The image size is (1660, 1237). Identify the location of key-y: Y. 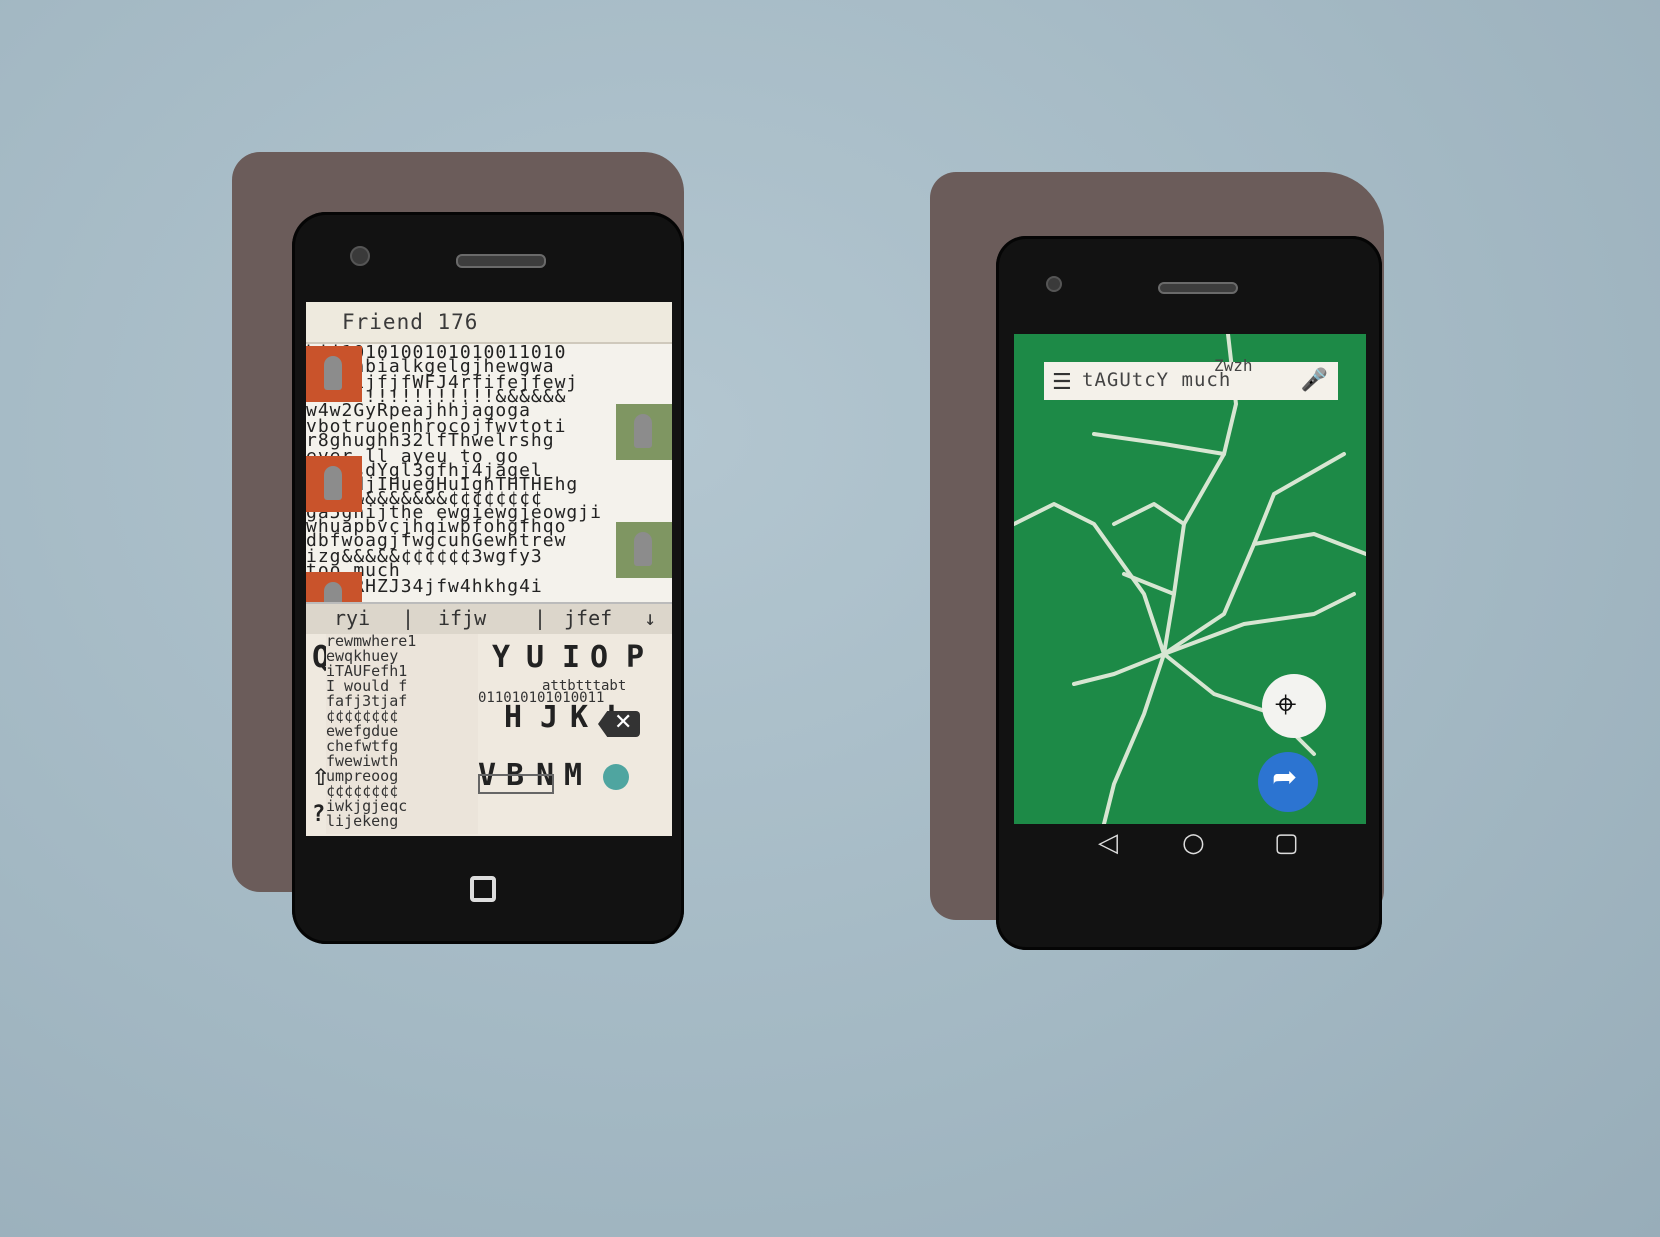
(501, 657).